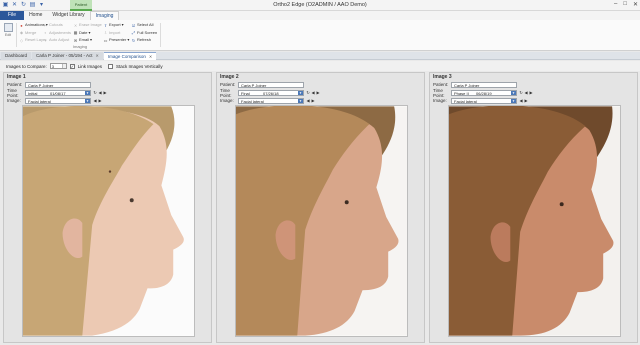 This screenshot has width=640, height=345. What do you see at coordinates (144, 40) in the screenshot?
I see `refresh-button: ↻ Refresh` at bounding box center [144, 40].